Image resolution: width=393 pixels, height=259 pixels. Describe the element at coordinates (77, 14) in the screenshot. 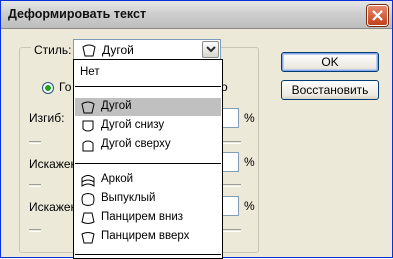

I see `window-title: Деформировать текст` at that location.